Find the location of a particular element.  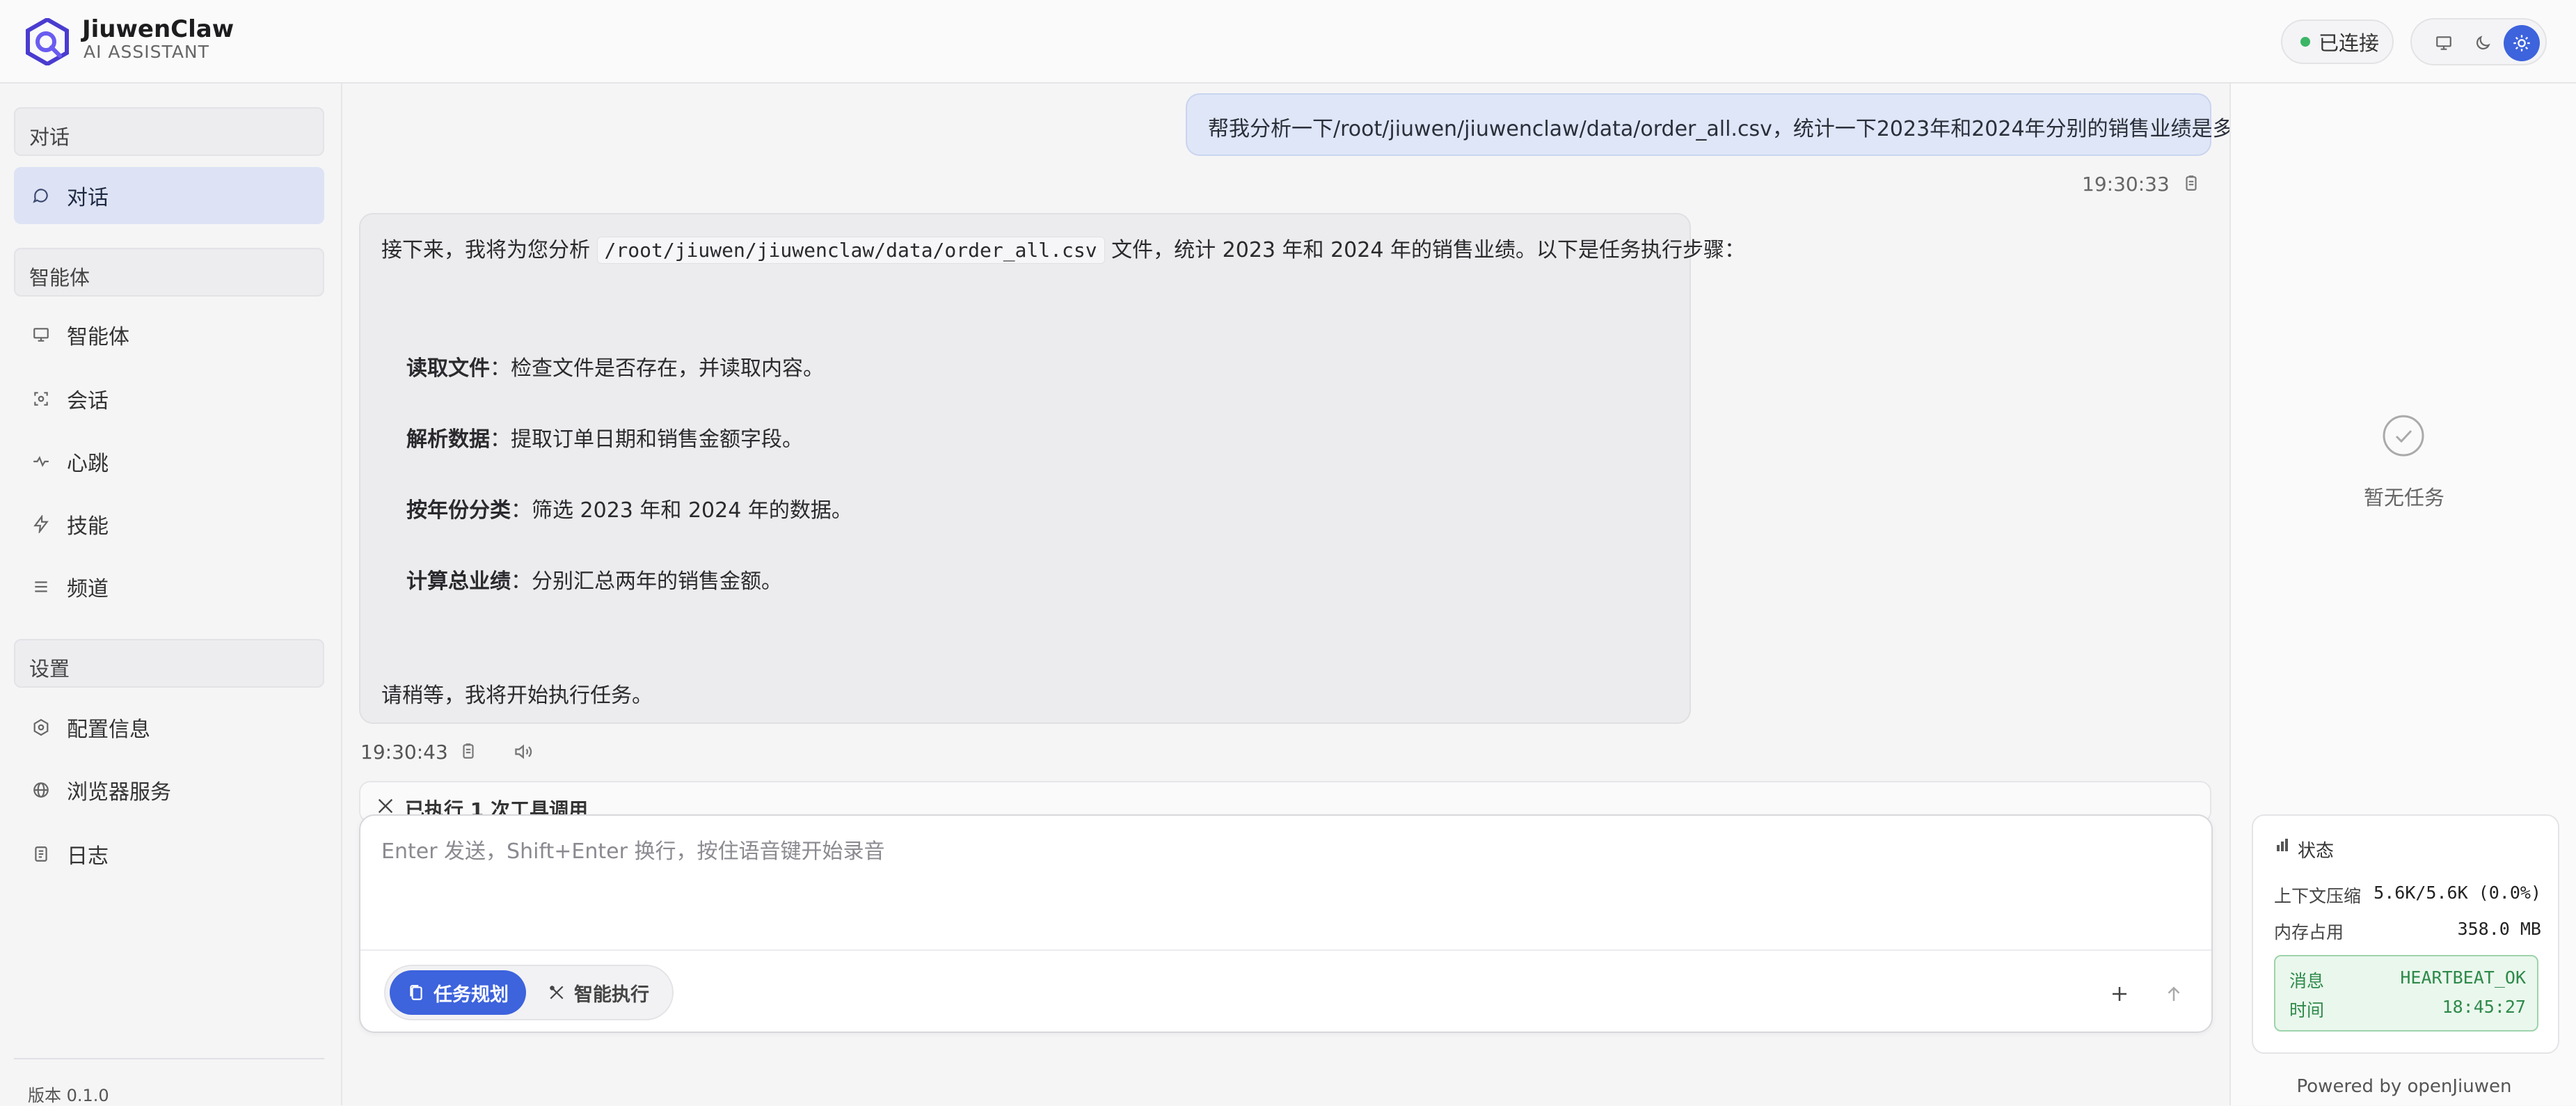

arrow-up-icon is located at coordinates (2174, 993).